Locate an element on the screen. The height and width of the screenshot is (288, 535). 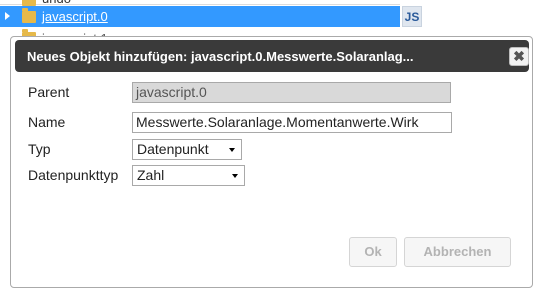
datenpunkttyp-selected-value: Zahl is located at coordinates (151, 175).